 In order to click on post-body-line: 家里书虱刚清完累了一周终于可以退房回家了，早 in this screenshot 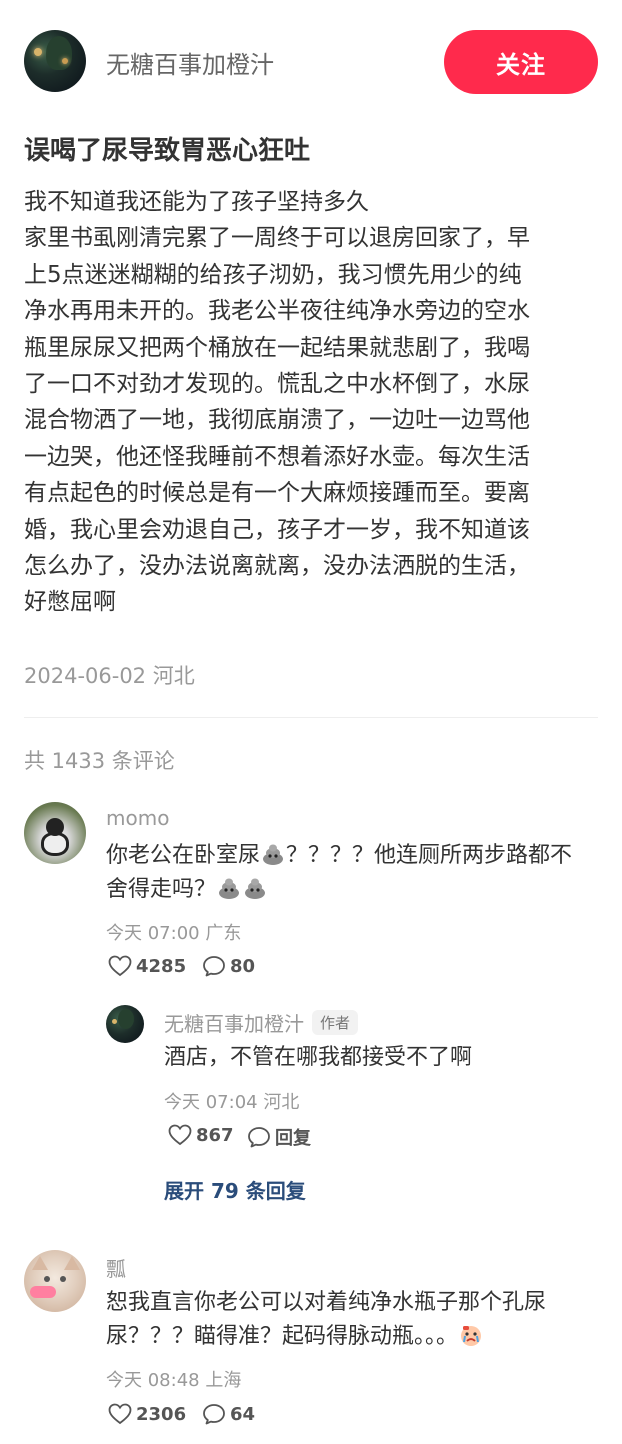, I will do `click(277, 238)`.